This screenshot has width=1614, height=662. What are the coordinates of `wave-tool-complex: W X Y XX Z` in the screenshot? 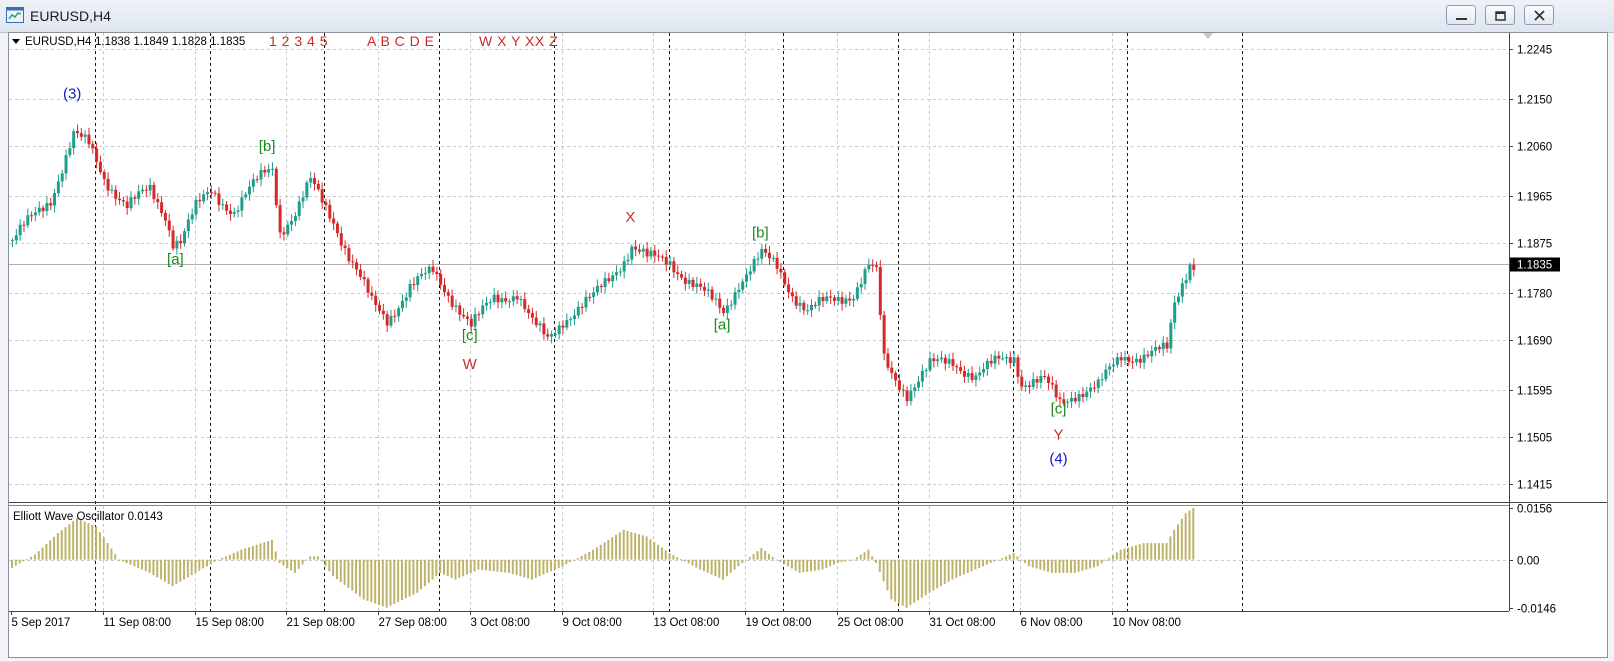 It's located at (518, 41).